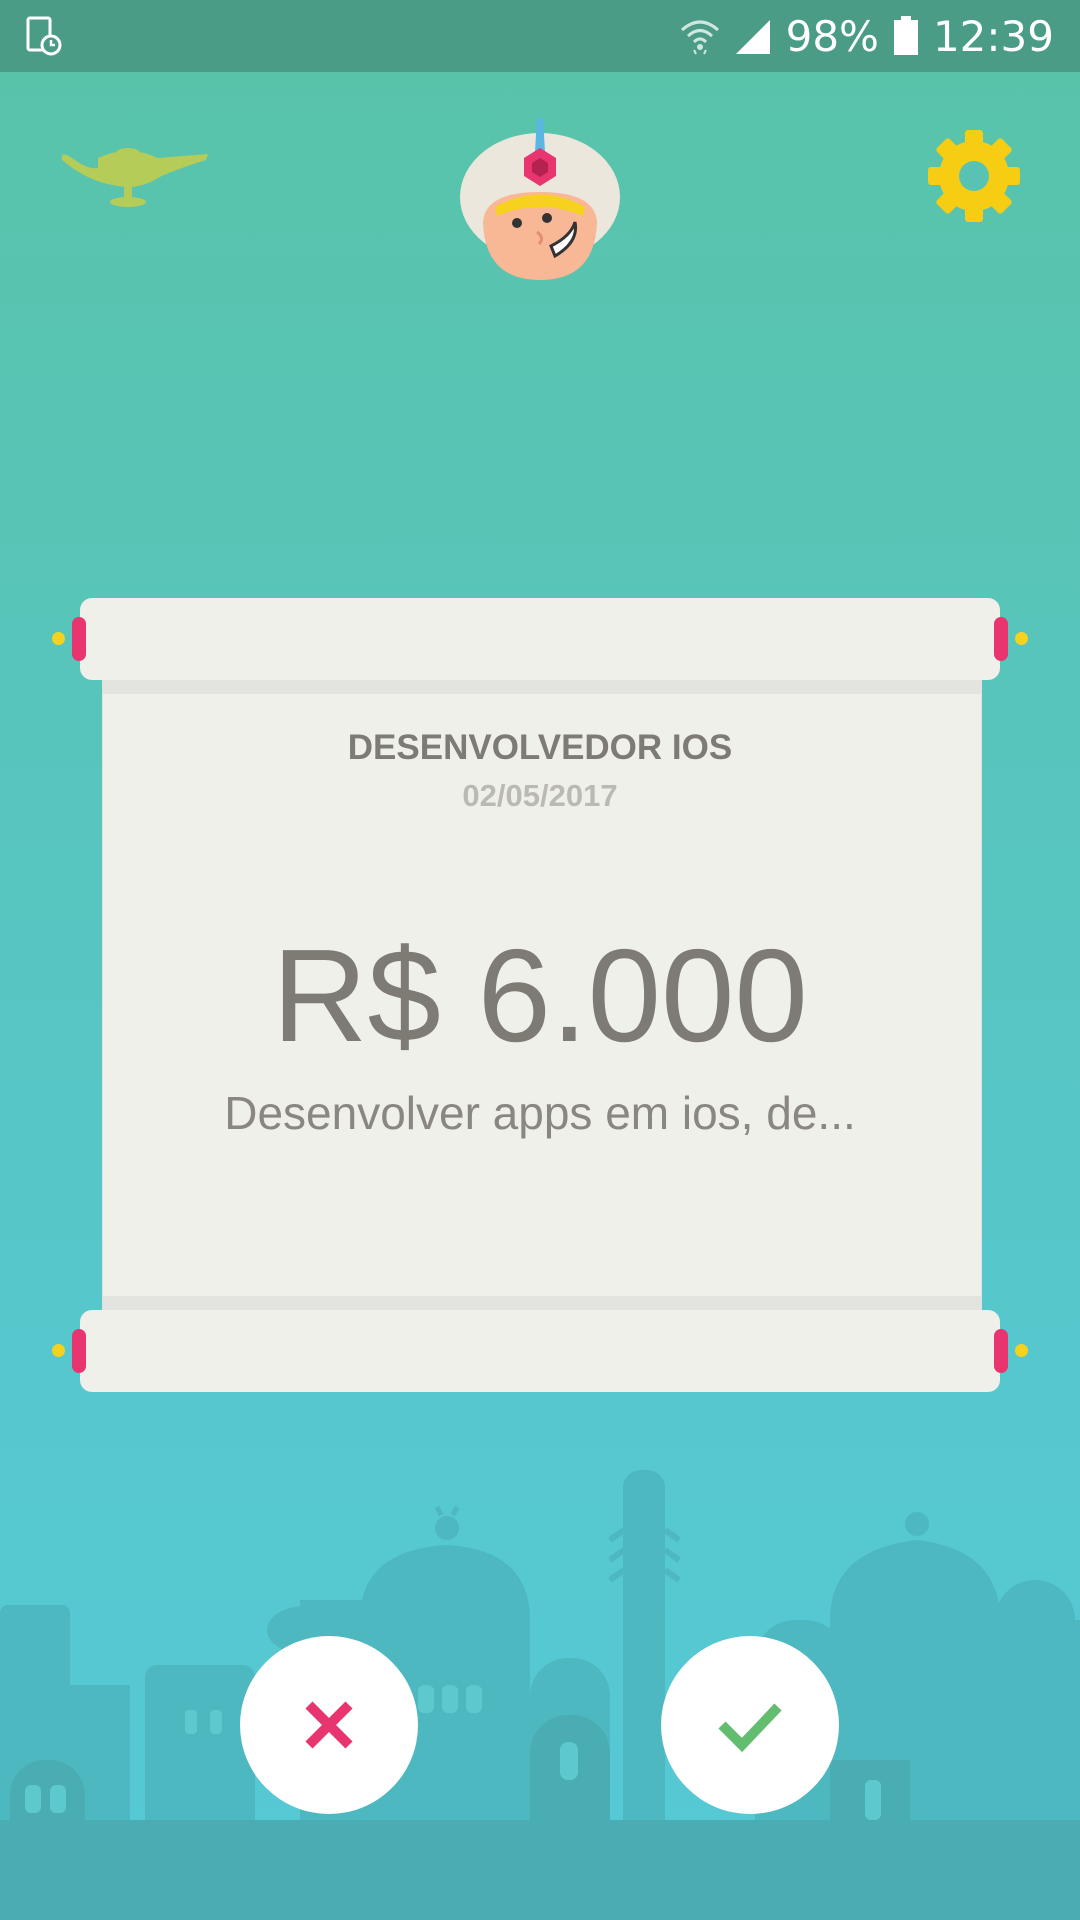 This screenshot has height=1920, width=1080. Describe the element at coordinates (135, 180) in the screenshot. I see `lamp-icon` at that location.